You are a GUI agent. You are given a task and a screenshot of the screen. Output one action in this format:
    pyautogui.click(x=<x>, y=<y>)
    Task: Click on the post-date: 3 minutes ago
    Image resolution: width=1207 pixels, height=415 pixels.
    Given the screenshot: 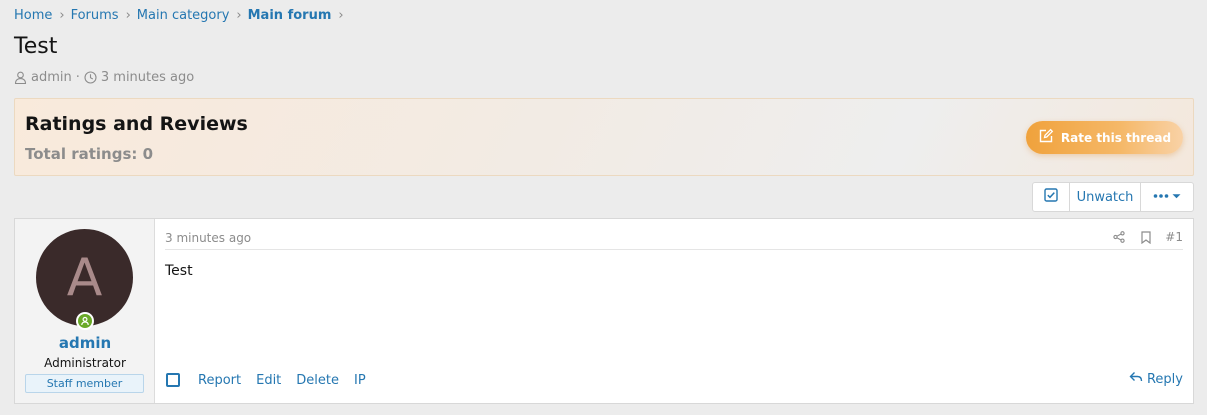 What is the action you would take?
    pyautogui.click(x=208, y=238)
    